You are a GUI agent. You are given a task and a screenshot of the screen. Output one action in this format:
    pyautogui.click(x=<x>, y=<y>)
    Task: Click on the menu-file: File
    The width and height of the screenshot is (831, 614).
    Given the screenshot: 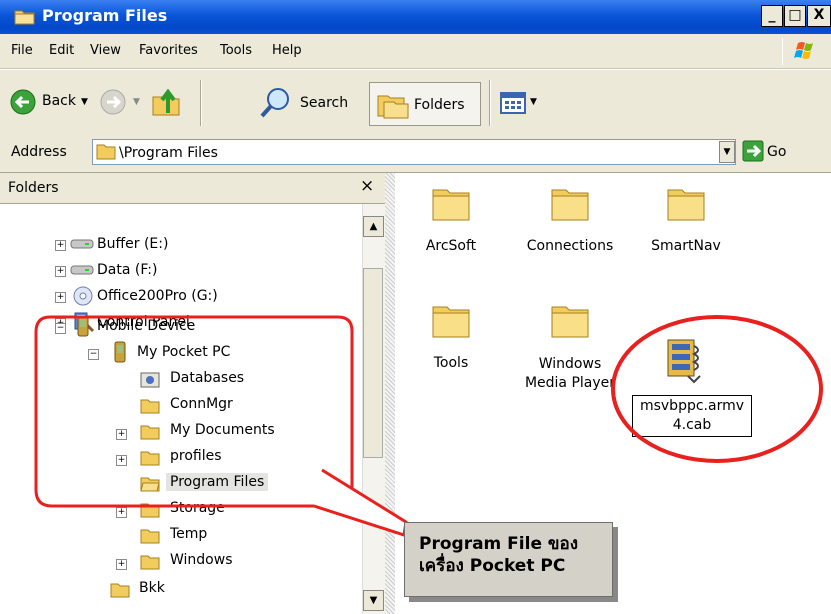 What is the action you would take?
    pyautogui.click(x=22, y=50)
    